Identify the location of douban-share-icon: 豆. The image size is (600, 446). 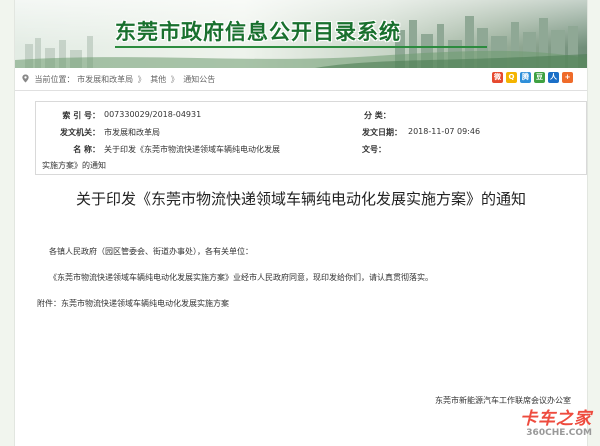
(539, 77).